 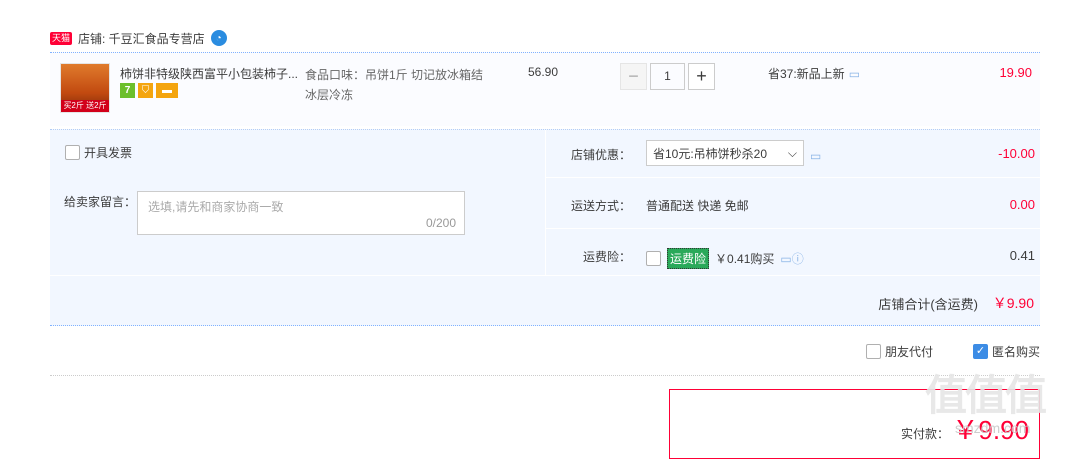 I want to click on friend-pay-option: 朋友代付, so click(x=899, y=351).